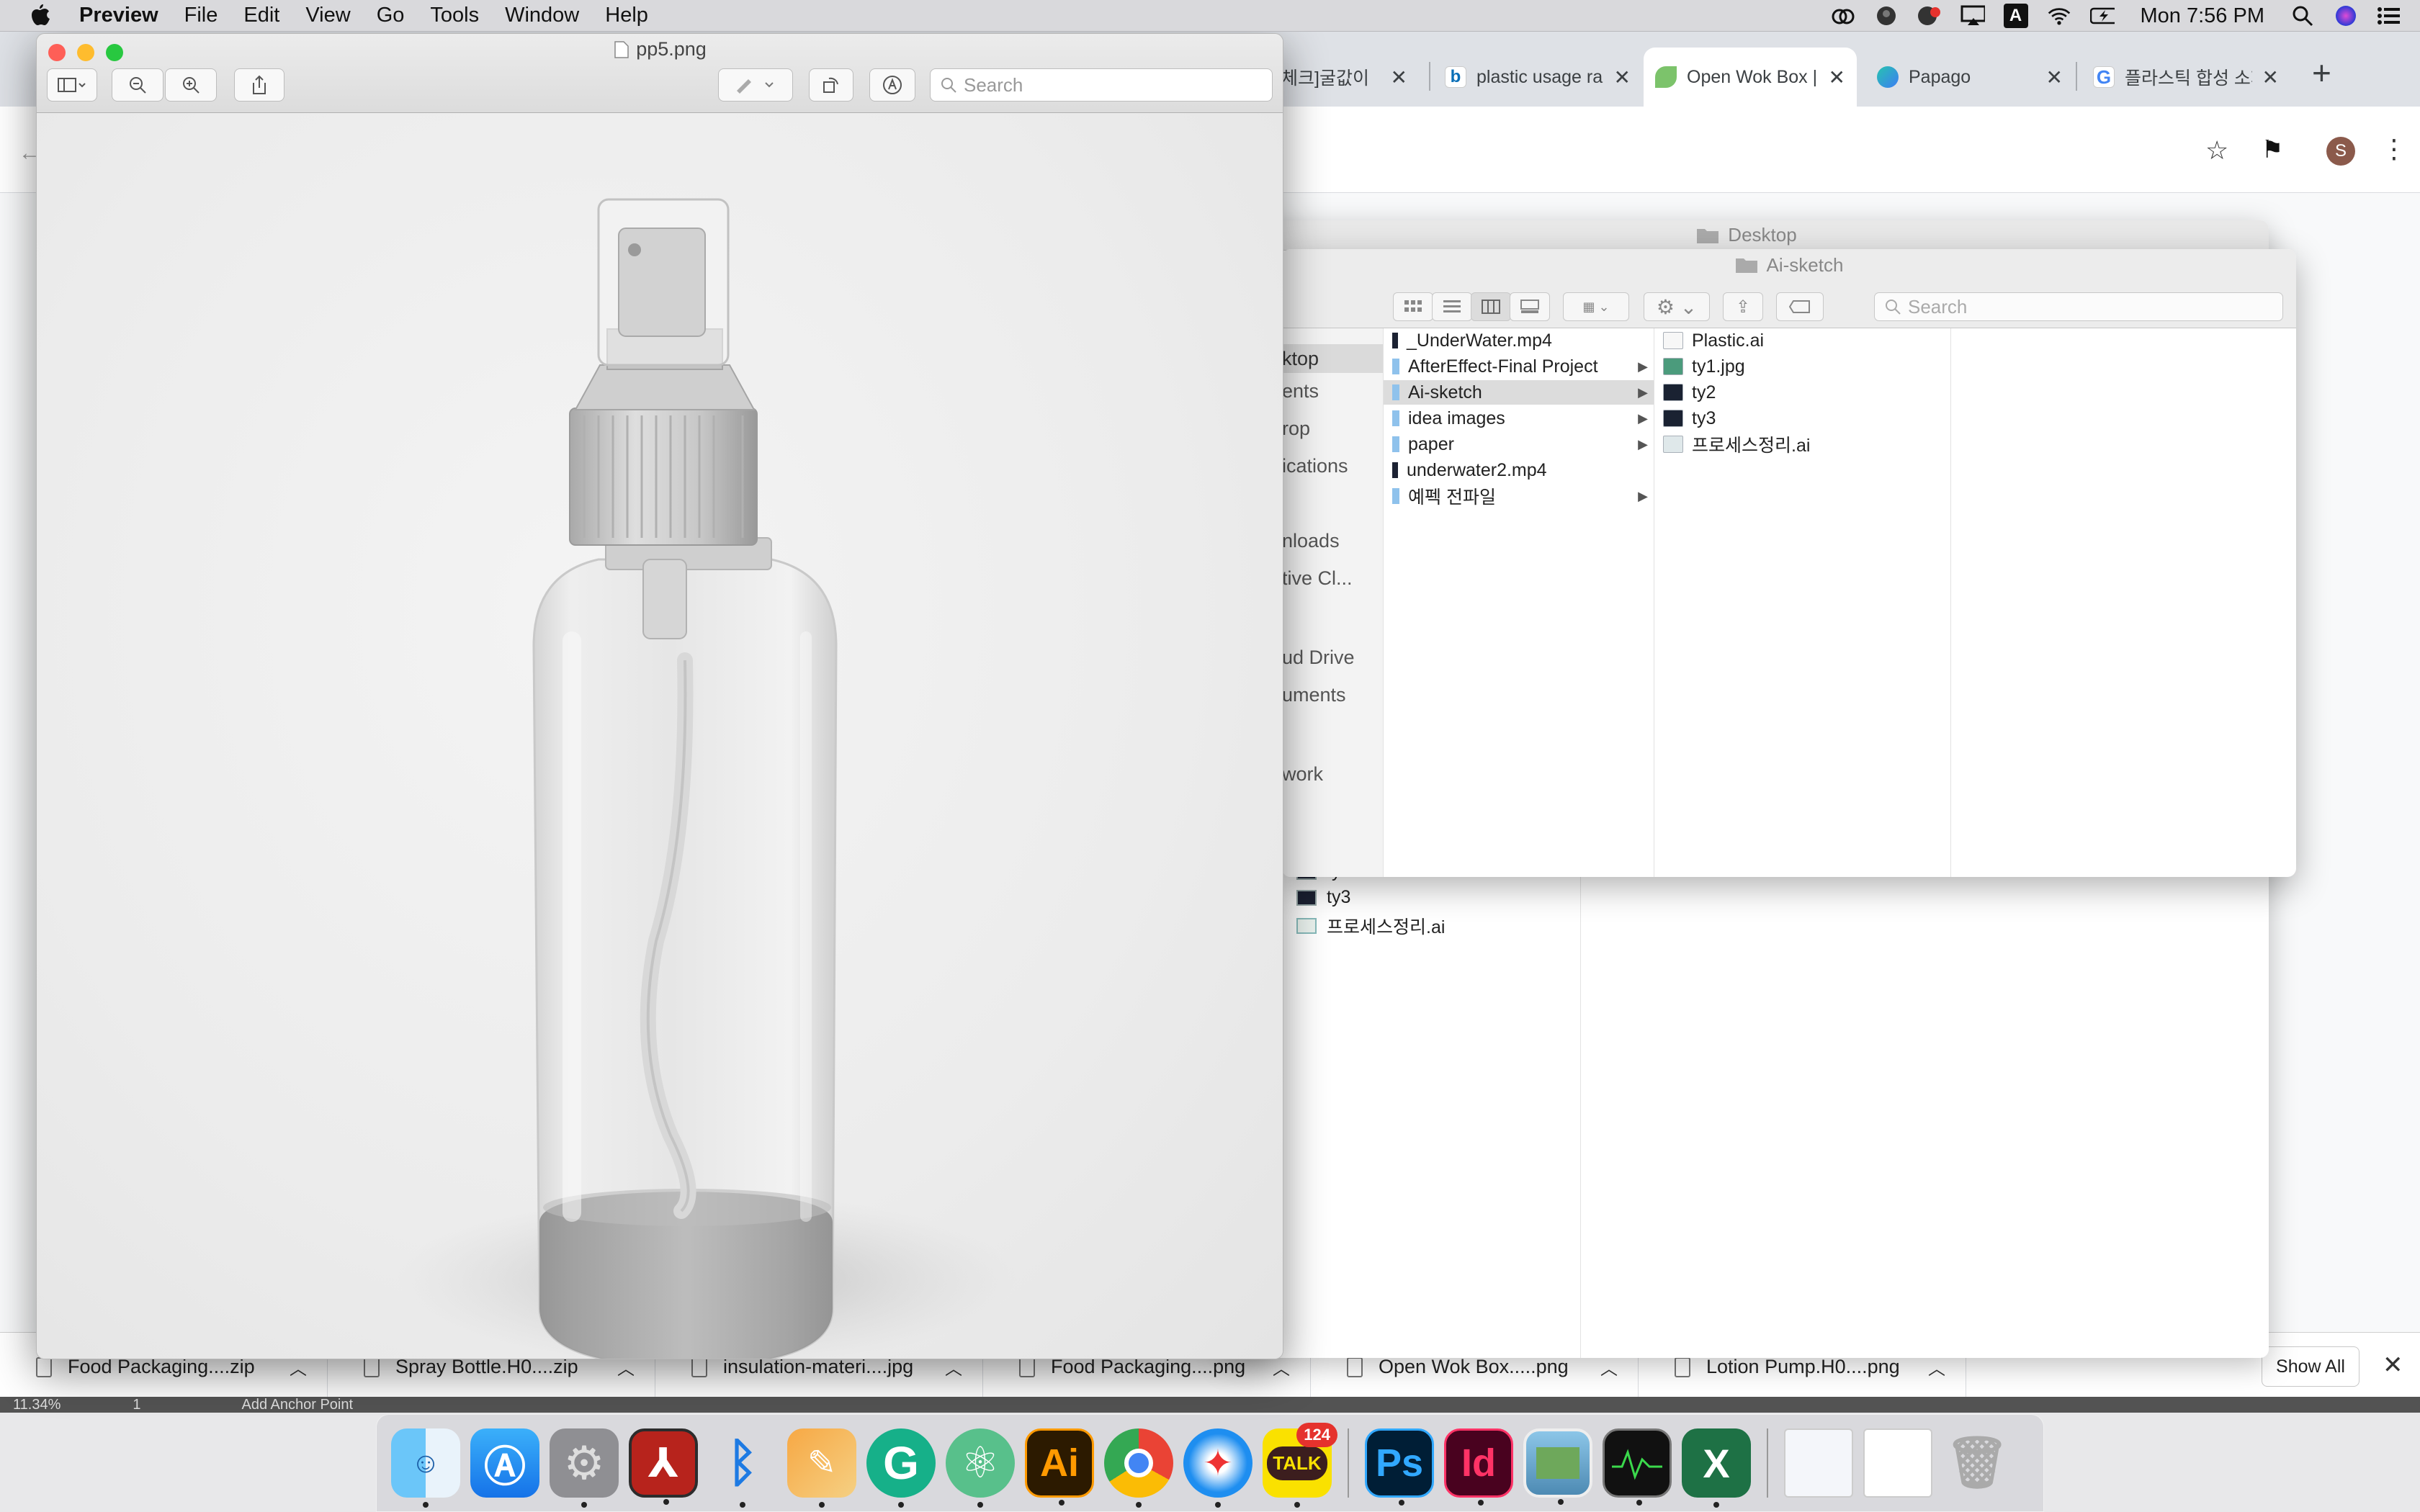 This screenshot has width=2420, height=1512. What do you see at coordinates (2340, 151) in the screenshot?
I see `profile-avatar: S` at bounding box center [2340, 151].